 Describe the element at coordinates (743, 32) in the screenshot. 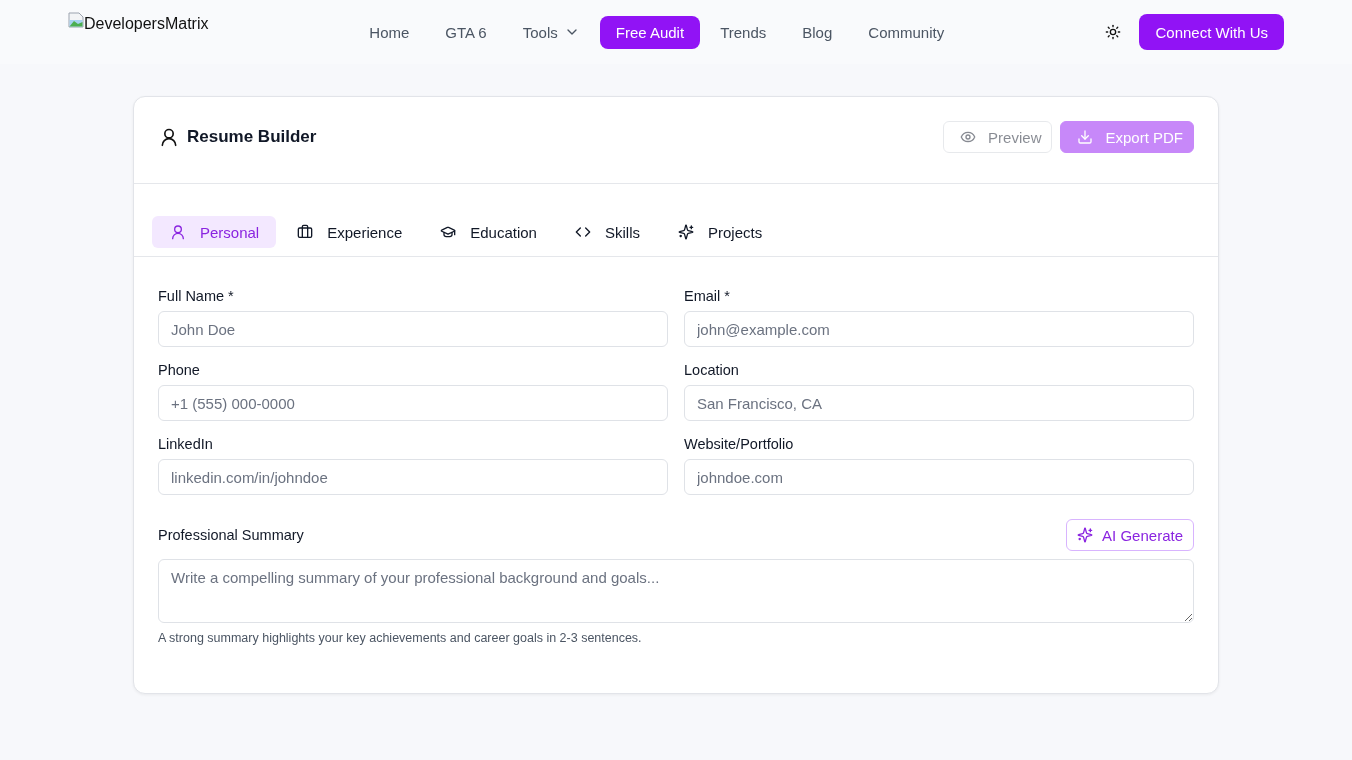

I see `nav-link: Trends` at that location.